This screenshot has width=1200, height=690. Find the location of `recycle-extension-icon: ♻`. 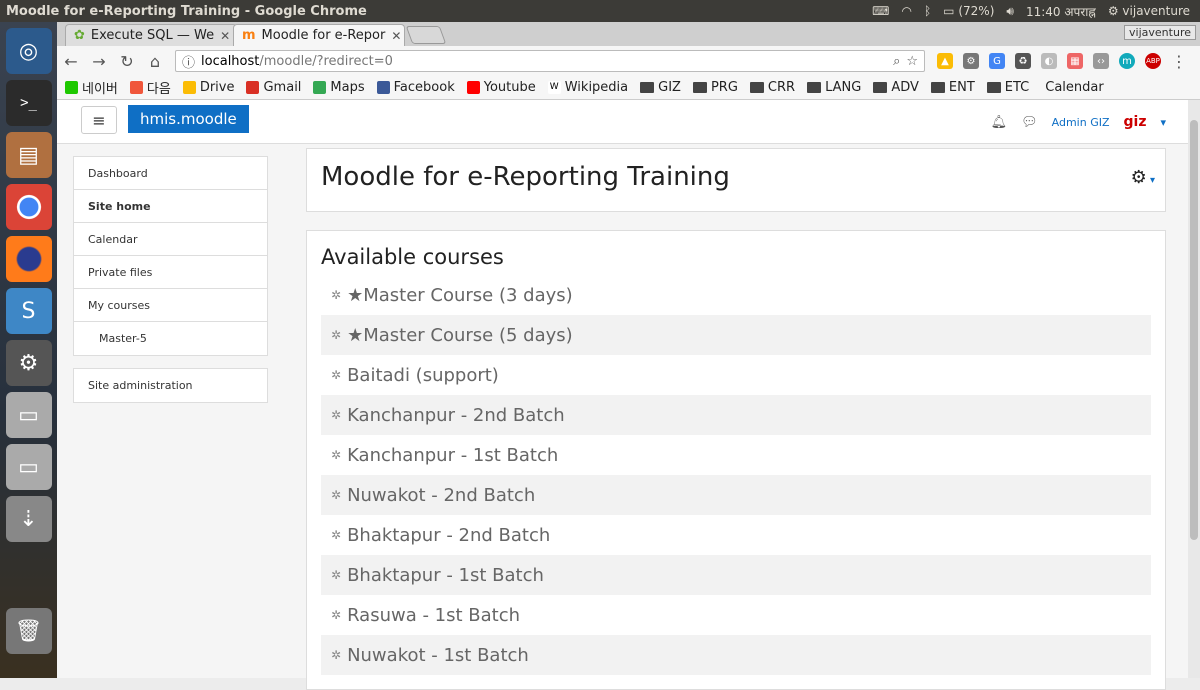

recycle-extension-icon: ♻ is located at coordinates (1023, 61).